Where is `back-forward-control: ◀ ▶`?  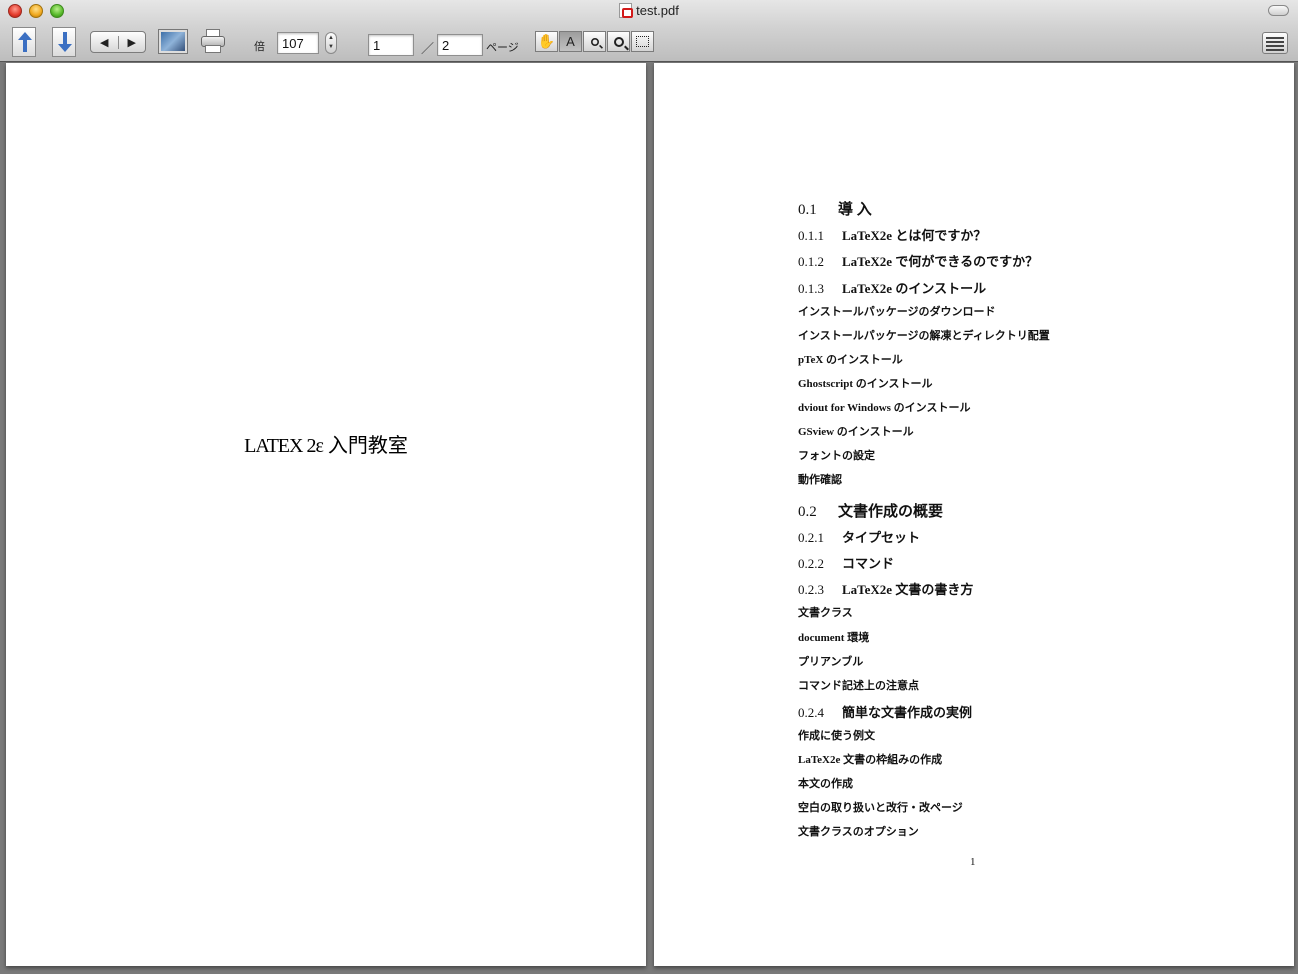
back-forward-control: ◀ ▶ is located at coordinates (118, 42).